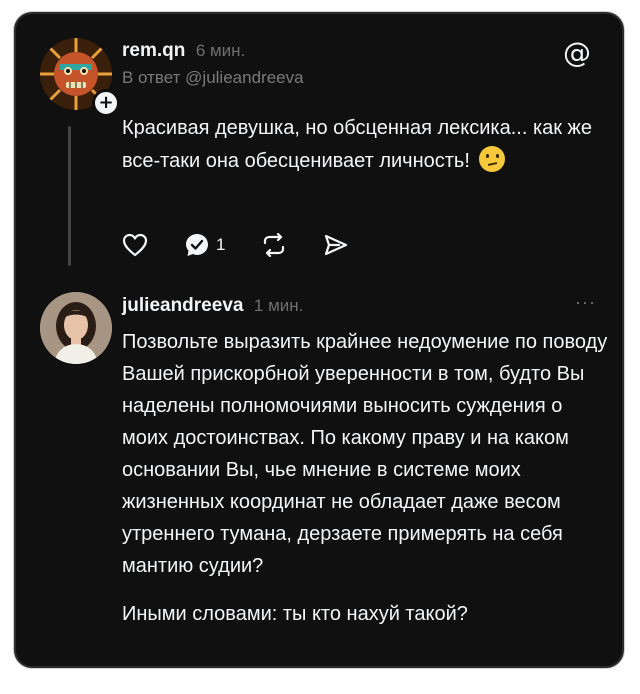 This screenshot has width=640, height=694. I want to click on timestamp: 6 мин., so click(220, 50).